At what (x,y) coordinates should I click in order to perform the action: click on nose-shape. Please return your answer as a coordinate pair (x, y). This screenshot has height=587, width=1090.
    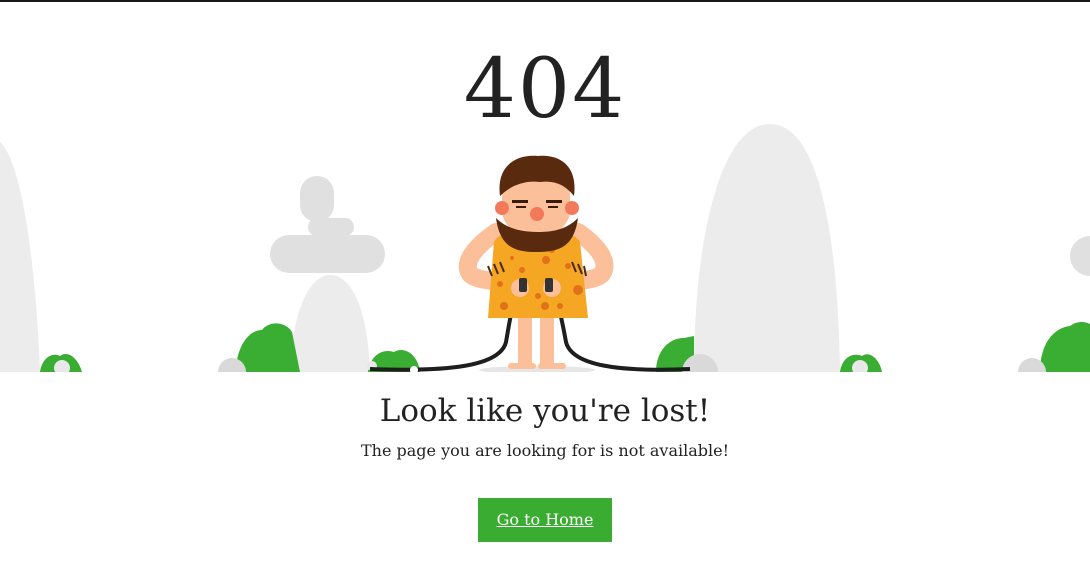
    Looking at the image, I should click on (537, 214).